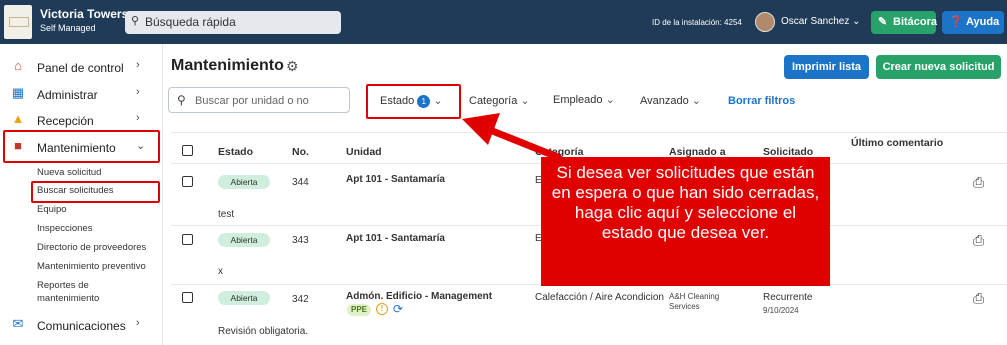  Describe the element at coordinates (398, 309) in the screenshot. I see `recurring-icon: ⟳` at that location.